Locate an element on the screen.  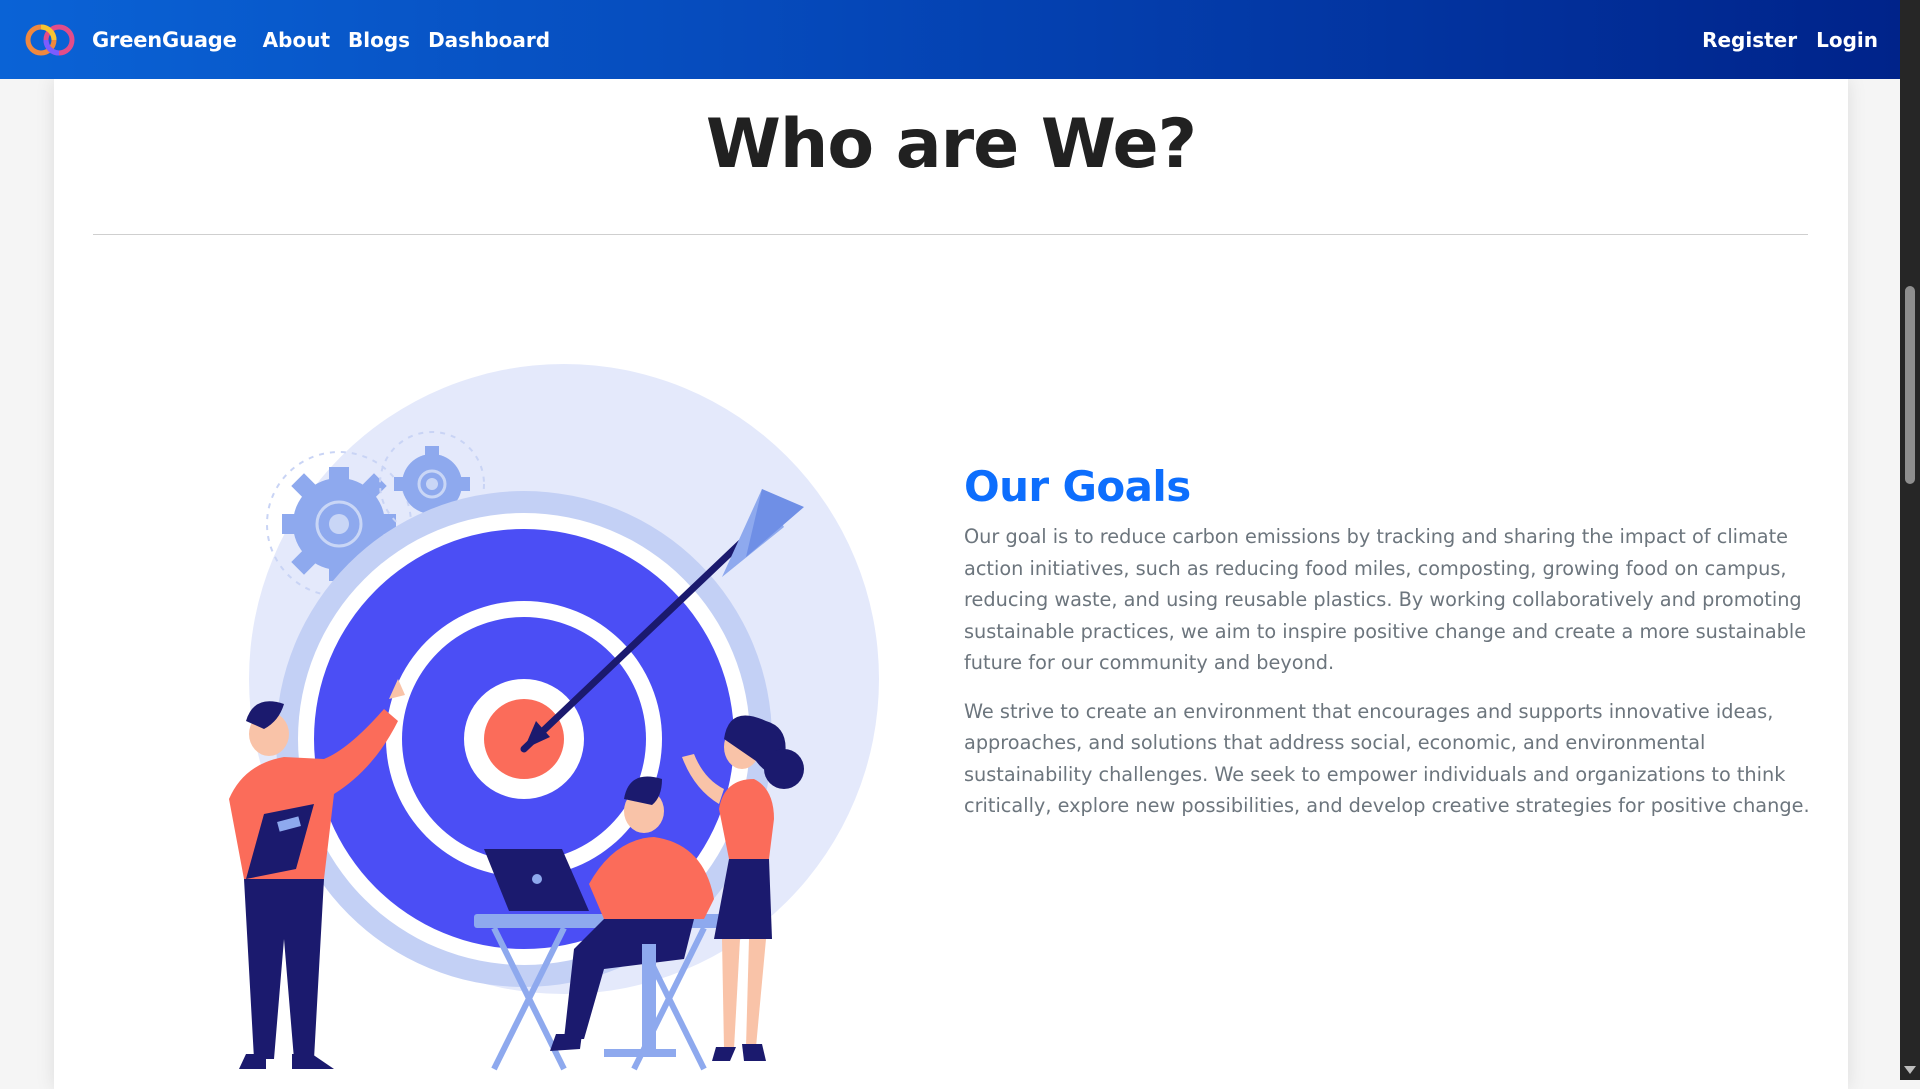
login-link: Login is located at coordinates (1847, 40).